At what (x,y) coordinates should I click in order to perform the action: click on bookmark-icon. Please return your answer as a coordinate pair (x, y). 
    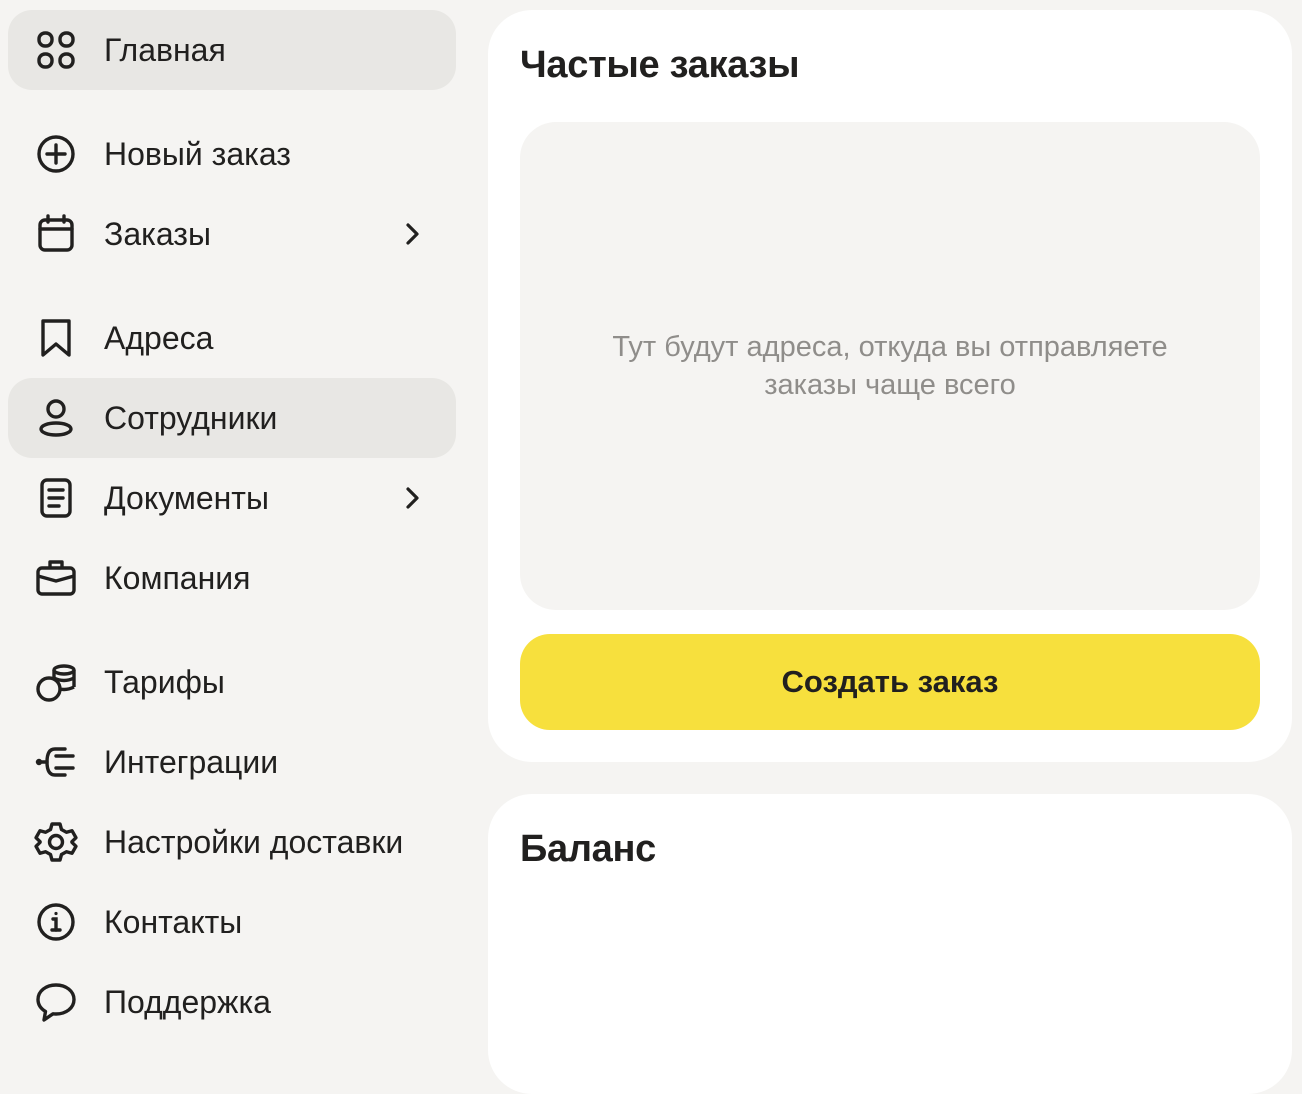
    Looking at the image, I should click on (56, 338).